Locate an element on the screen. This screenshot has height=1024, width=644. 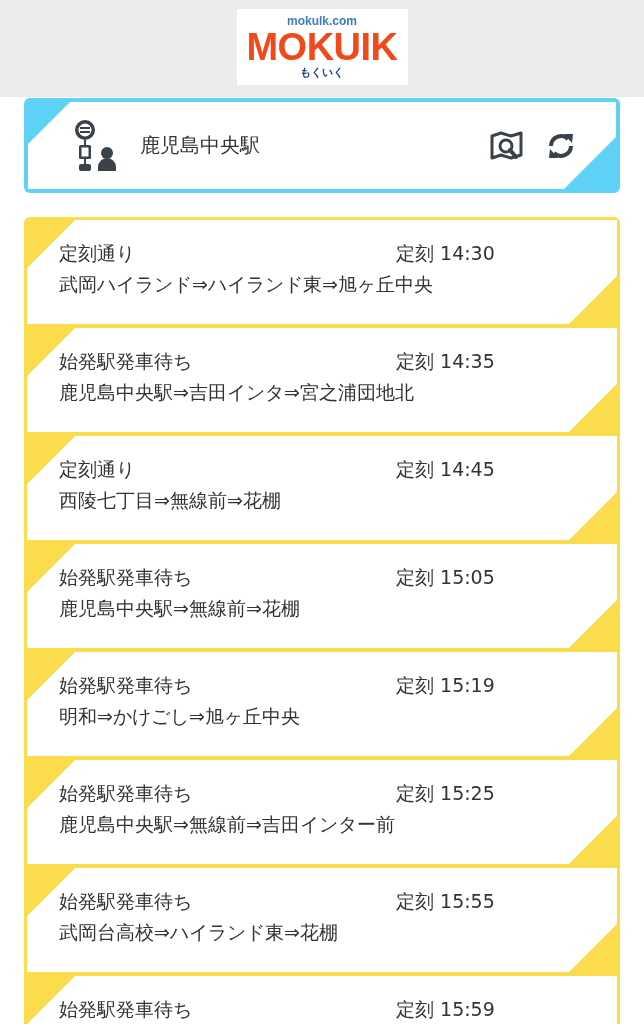
departure-card: 始発駅発車待ち 定刻 14:35 鹿児島中央駅⇒吉田インタ⇒宮之浦団地北 is located at coordinates (322, 380).